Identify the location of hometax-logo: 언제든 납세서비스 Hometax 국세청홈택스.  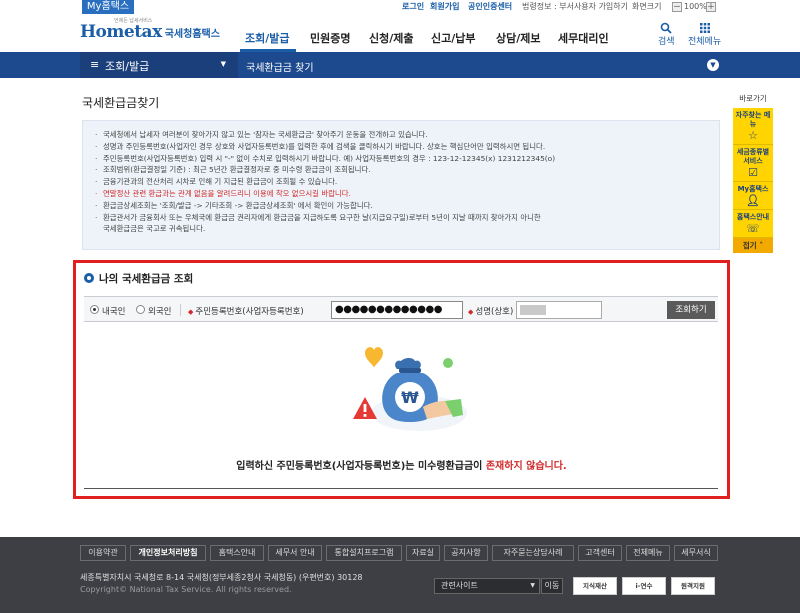
(150, 30).